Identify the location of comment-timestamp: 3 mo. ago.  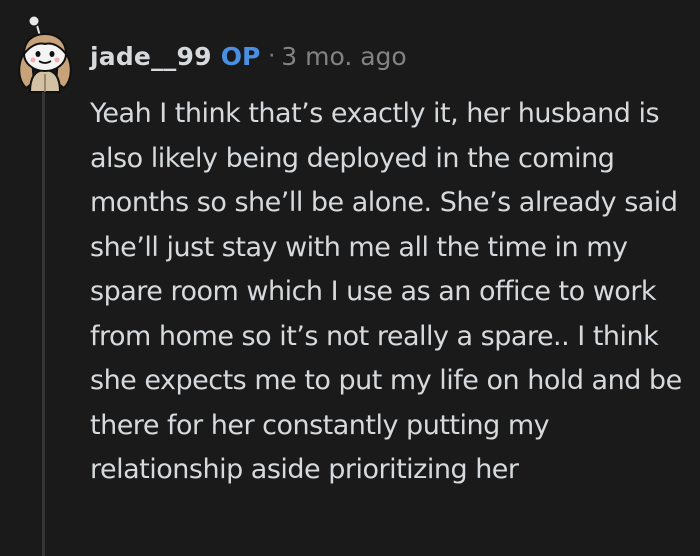
(343, 56).